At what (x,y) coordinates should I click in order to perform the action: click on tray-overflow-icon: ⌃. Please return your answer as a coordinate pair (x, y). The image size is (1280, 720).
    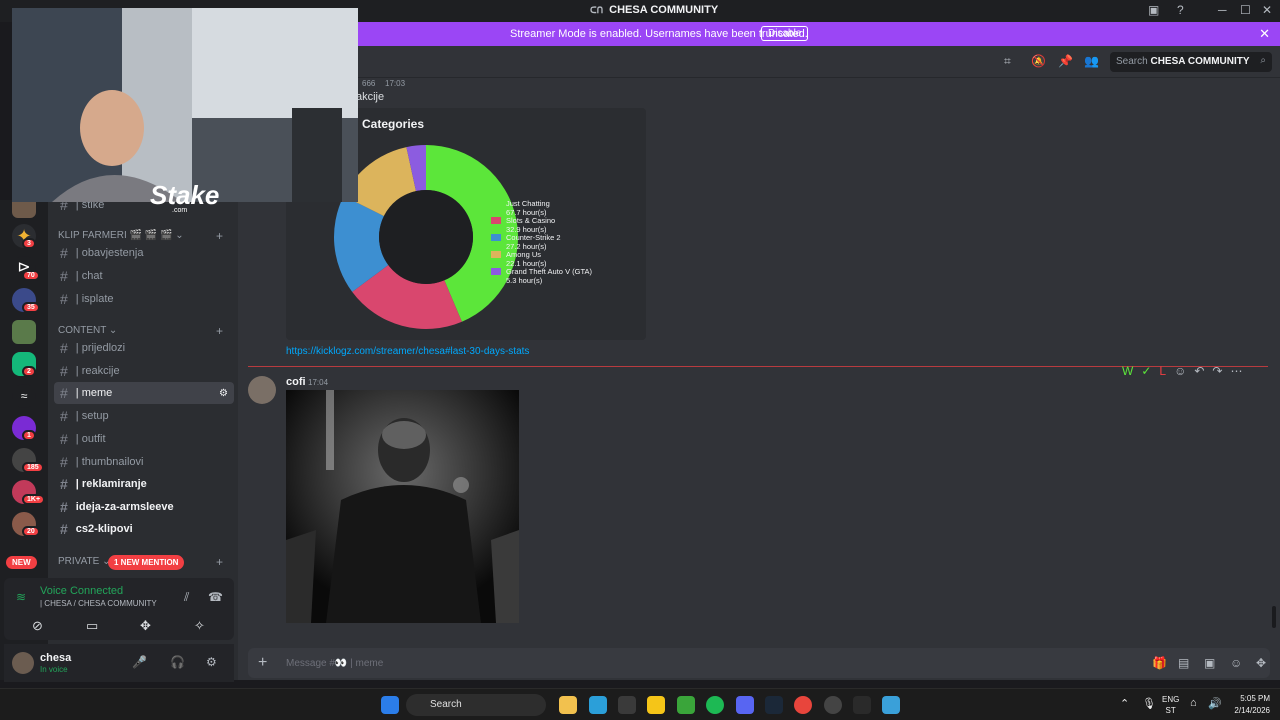
    Looking at the image, I should click on (1124, 703).